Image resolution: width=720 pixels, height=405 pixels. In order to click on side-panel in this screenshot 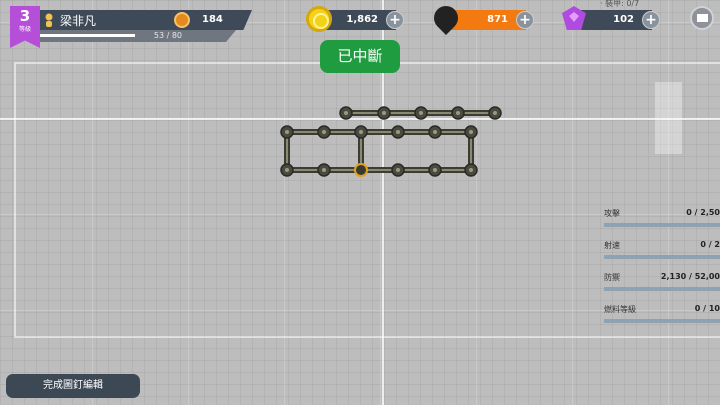, I will do `click(668, 118)`.